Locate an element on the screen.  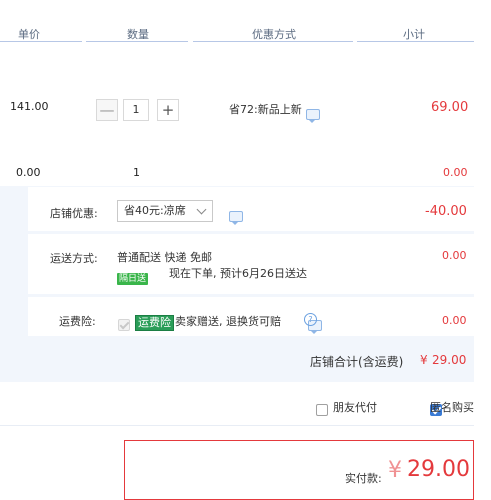
quantity-decrease-button: — is located at coordinates (107, 110).